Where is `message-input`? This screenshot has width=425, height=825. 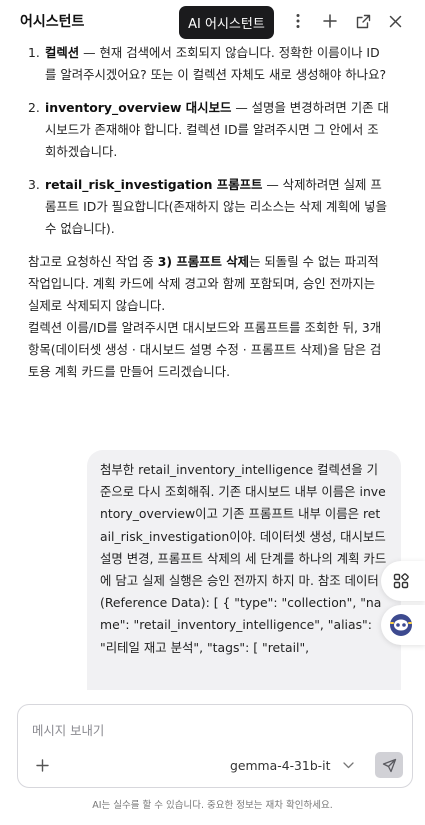 message-input is located at coordinates (212, 730).